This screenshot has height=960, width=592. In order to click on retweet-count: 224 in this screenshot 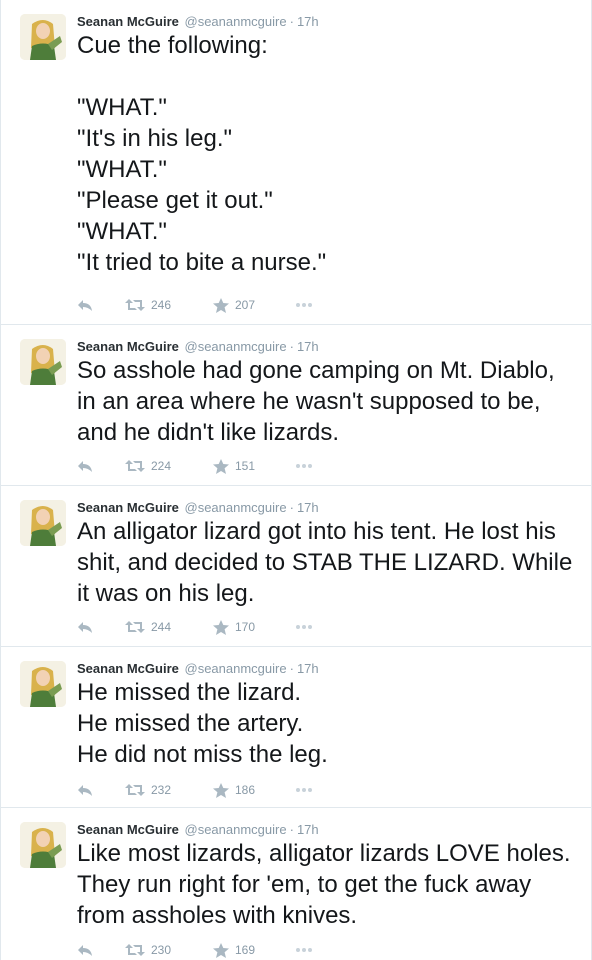, I will do `click(161, 466)`.